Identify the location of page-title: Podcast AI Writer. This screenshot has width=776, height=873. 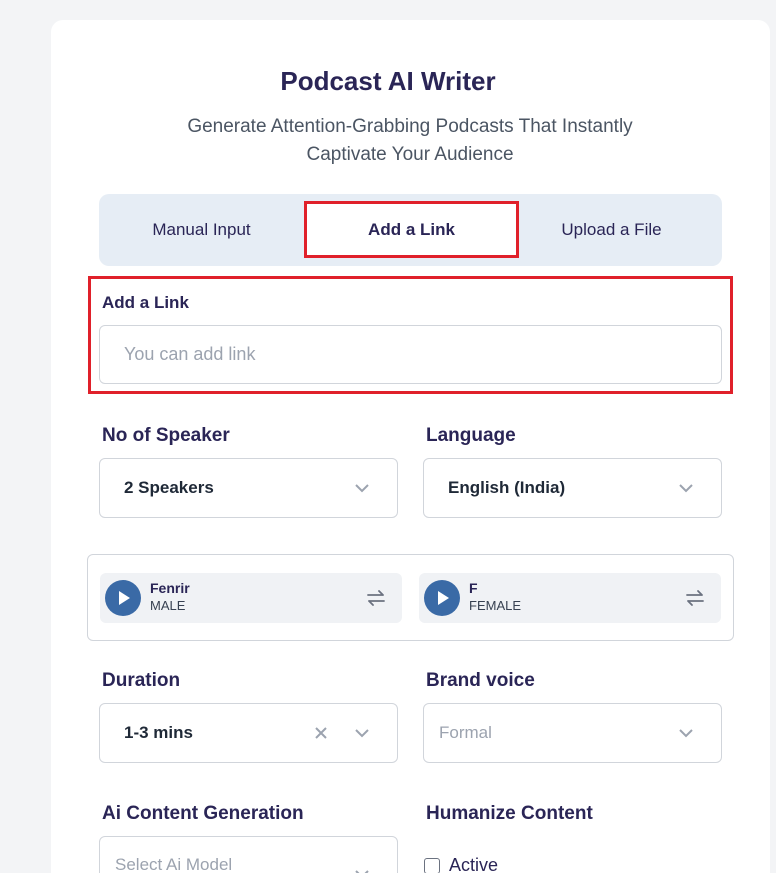
(388, 81).